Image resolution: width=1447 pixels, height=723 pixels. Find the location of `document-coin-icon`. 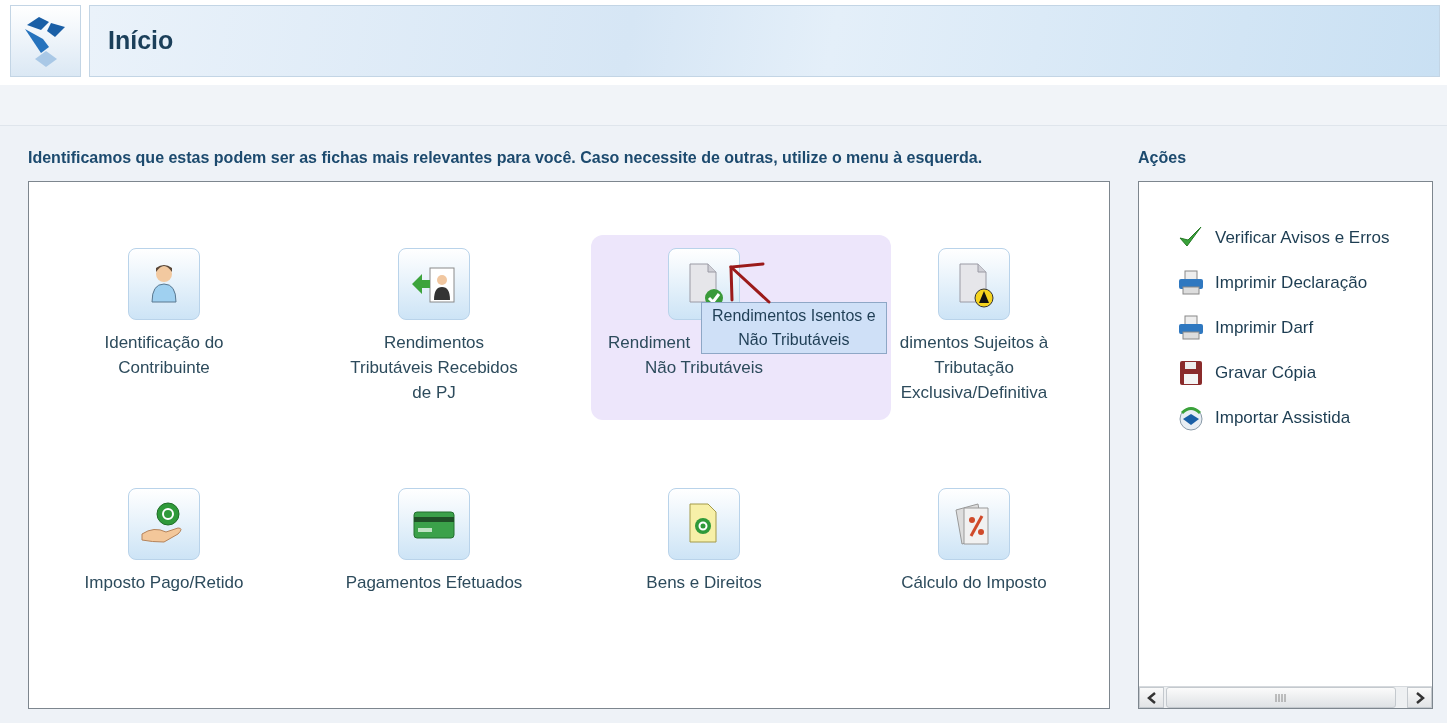

document-coin-icon is located at coordinates (704, 524).